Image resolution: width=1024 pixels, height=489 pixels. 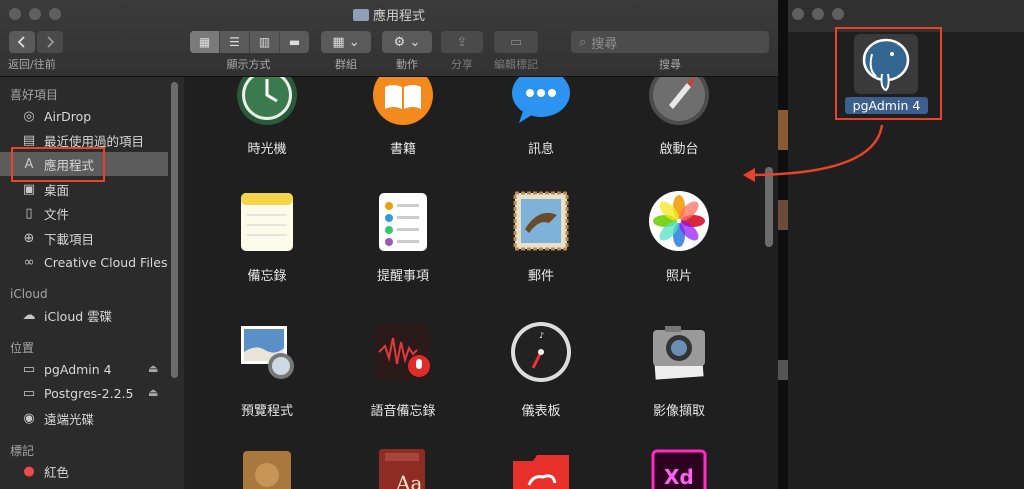 I want to click on window-title: 應用程式, so click(x=389, y=14).